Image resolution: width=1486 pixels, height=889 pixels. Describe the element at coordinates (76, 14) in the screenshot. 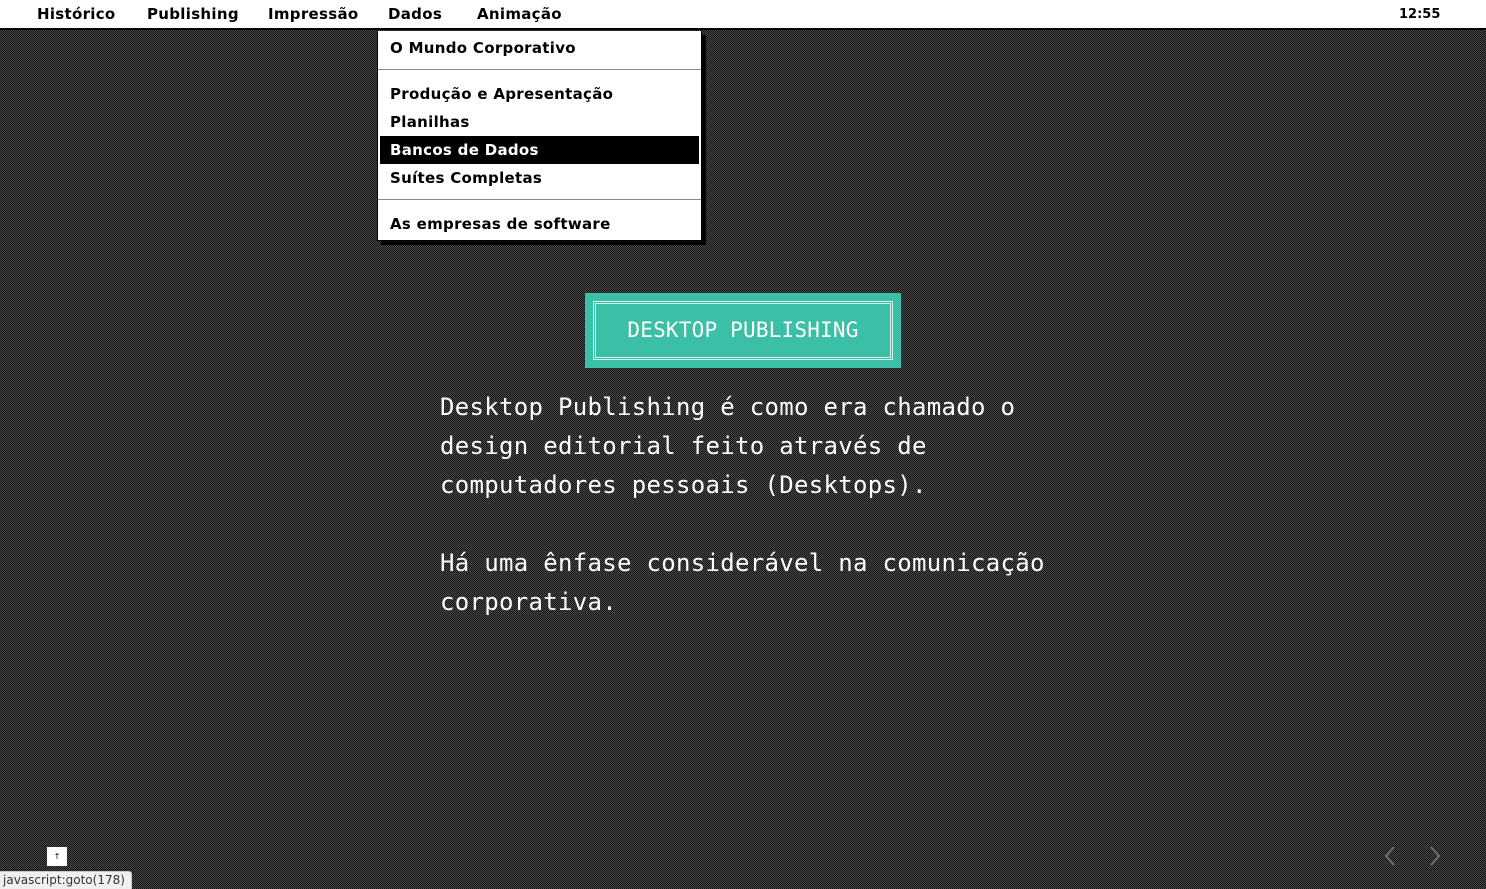

I see `menu-historico: Histórico` at that location.